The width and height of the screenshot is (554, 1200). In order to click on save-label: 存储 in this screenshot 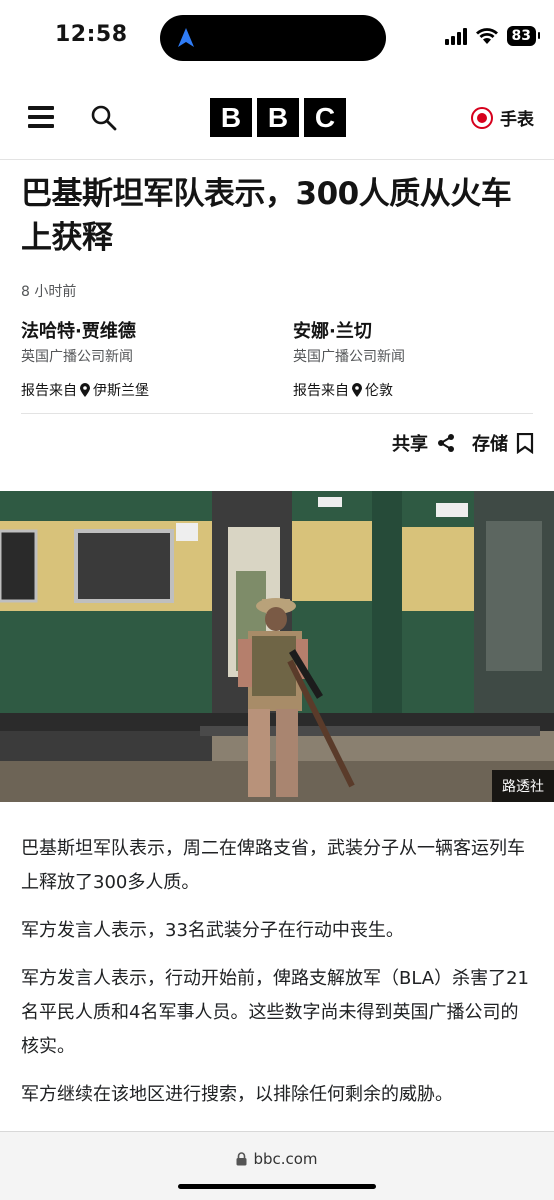, I will do `click(490, 444)`.